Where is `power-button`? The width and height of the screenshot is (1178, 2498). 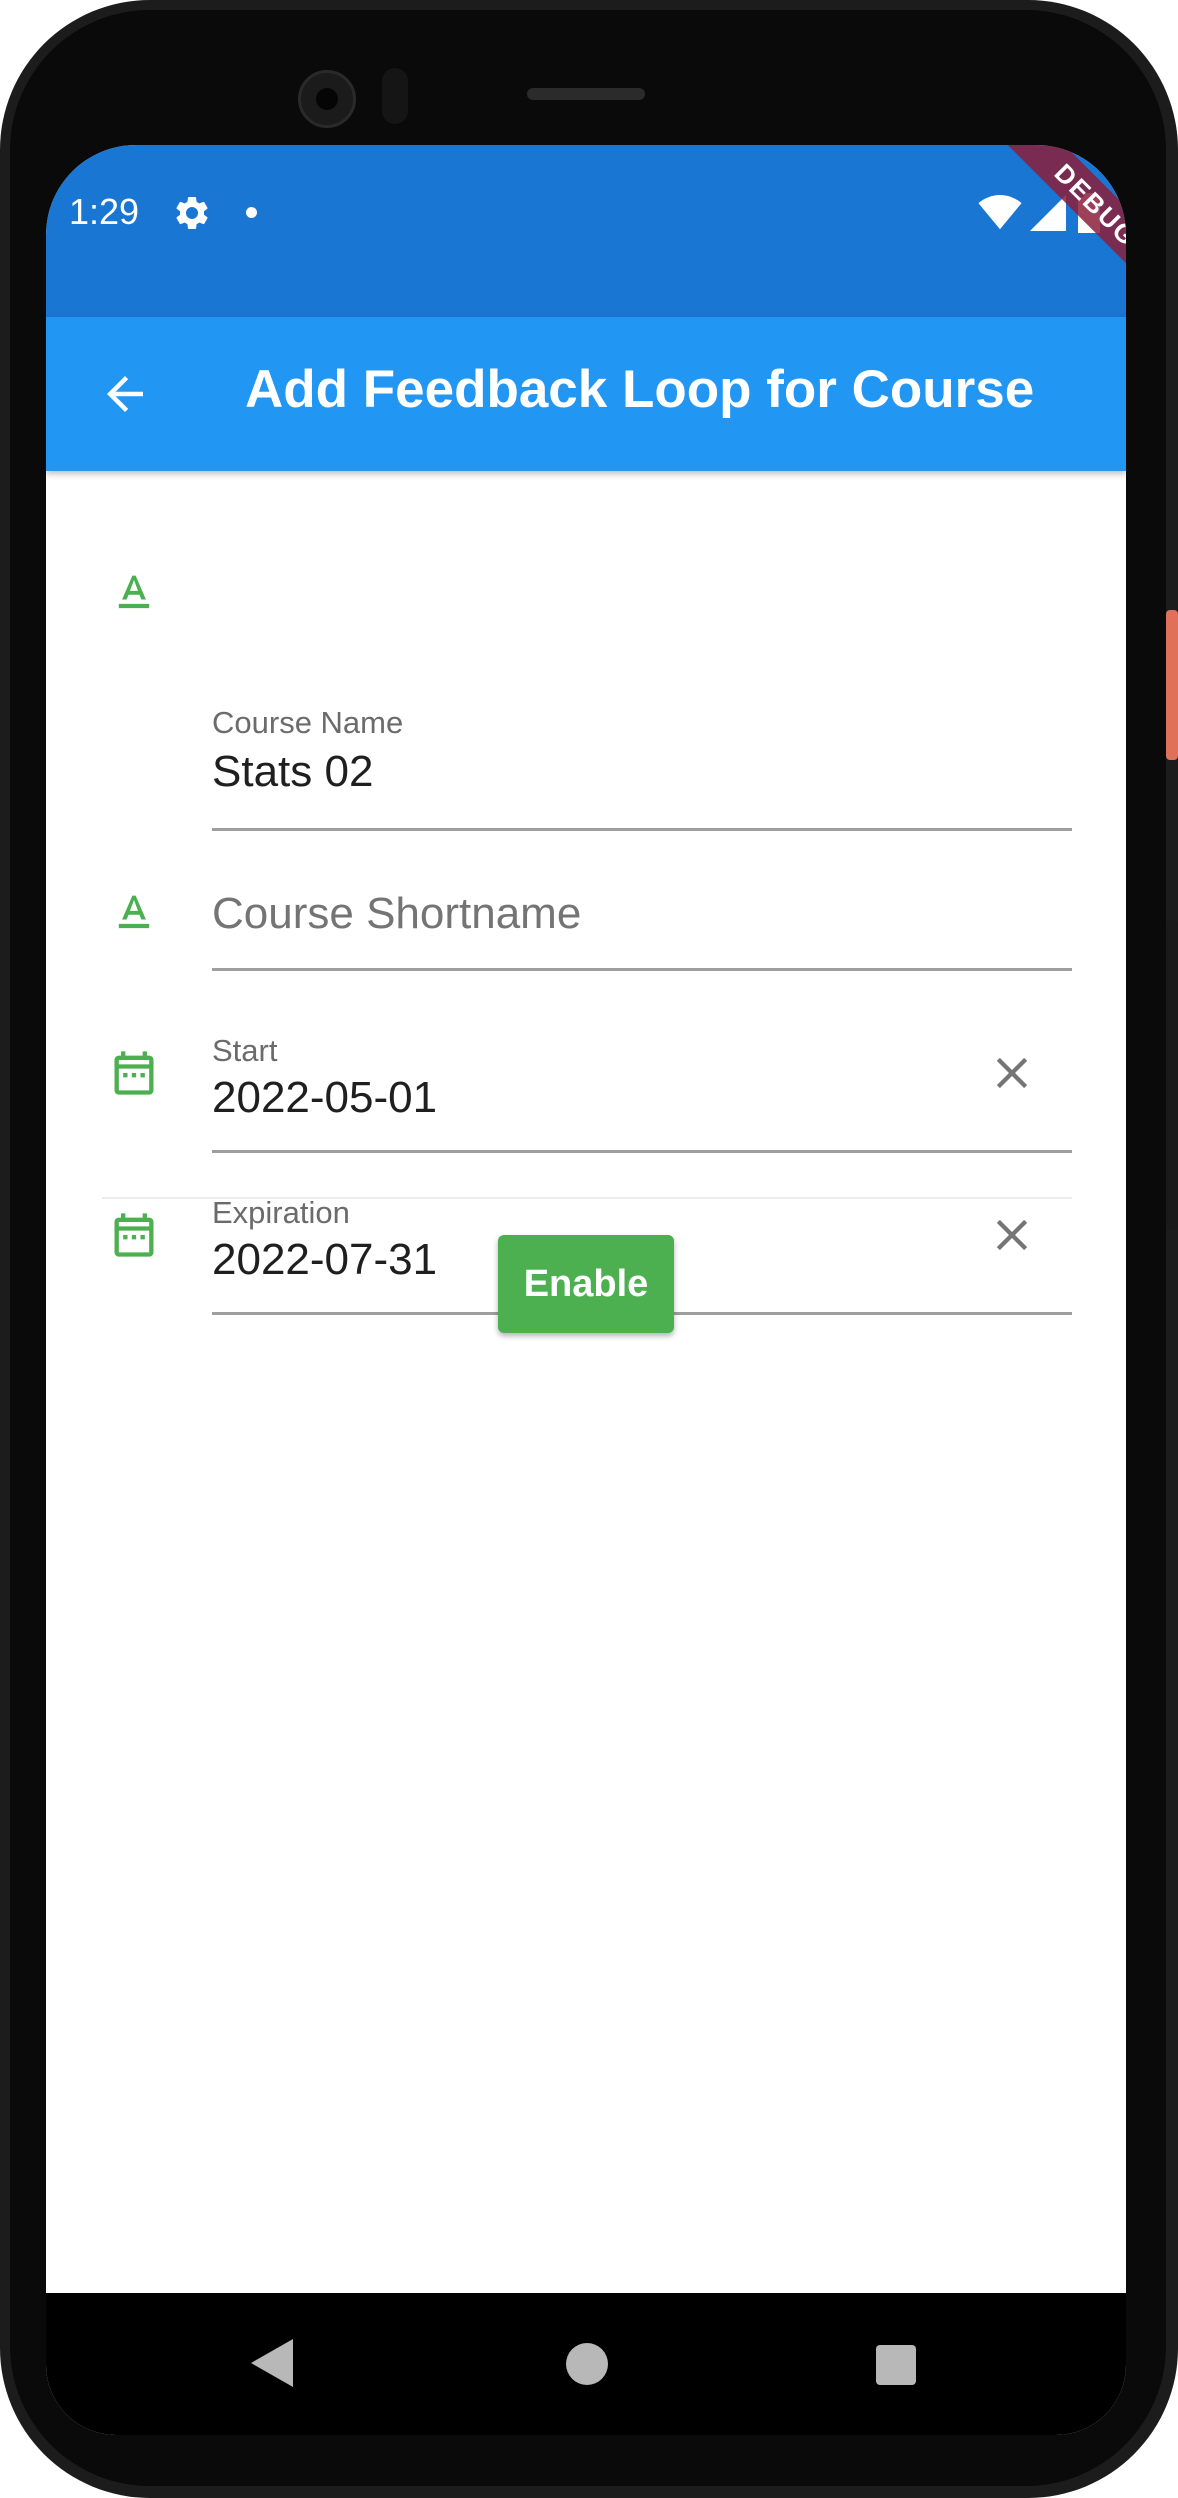 power-button is located at coordinates (1172, 685).